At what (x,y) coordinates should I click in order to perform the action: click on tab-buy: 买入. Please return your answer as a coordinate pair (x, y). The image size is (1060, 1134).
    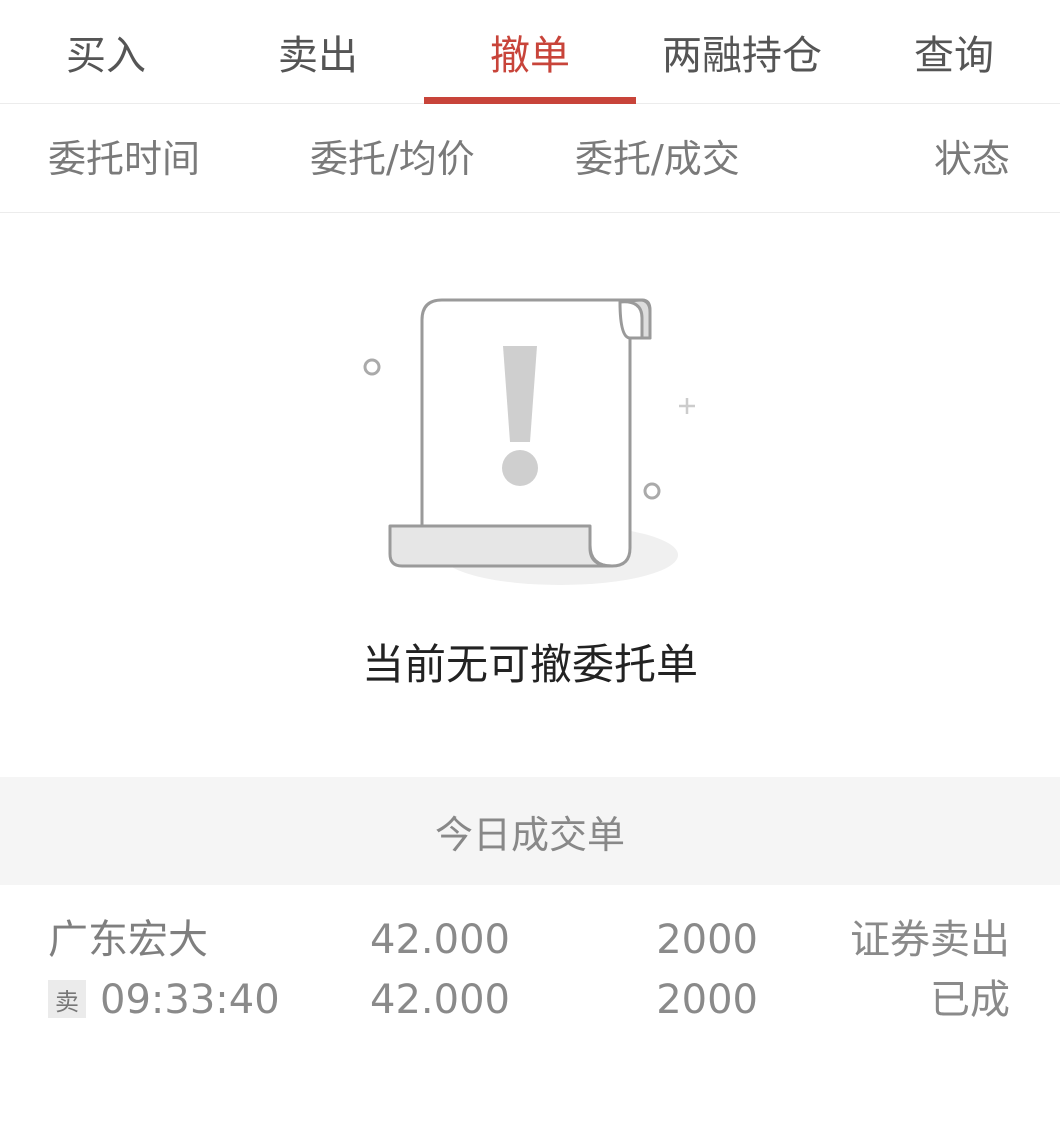
    Looking at the image, I should click on (106, 52).